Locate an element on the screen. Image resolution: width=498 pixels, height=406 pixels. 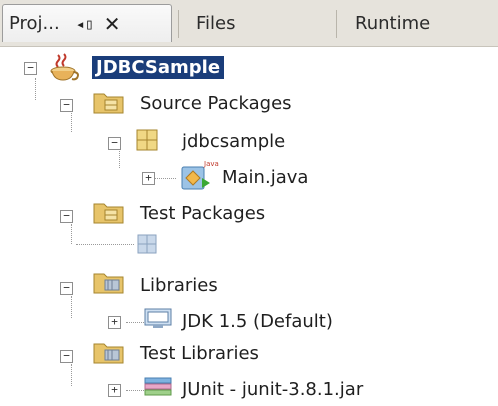
test-packages-label: Test Packages is located at coordinates (203, 213).